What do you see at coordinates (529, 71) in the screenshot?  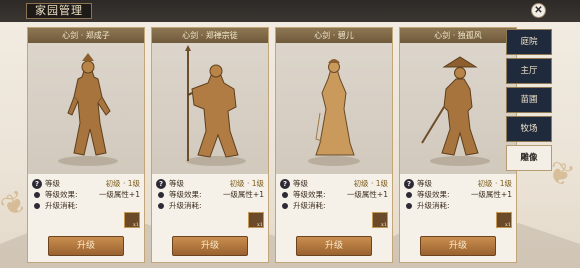 I see `tab-main-hall: 主厅` at bounding box center [529, 71].